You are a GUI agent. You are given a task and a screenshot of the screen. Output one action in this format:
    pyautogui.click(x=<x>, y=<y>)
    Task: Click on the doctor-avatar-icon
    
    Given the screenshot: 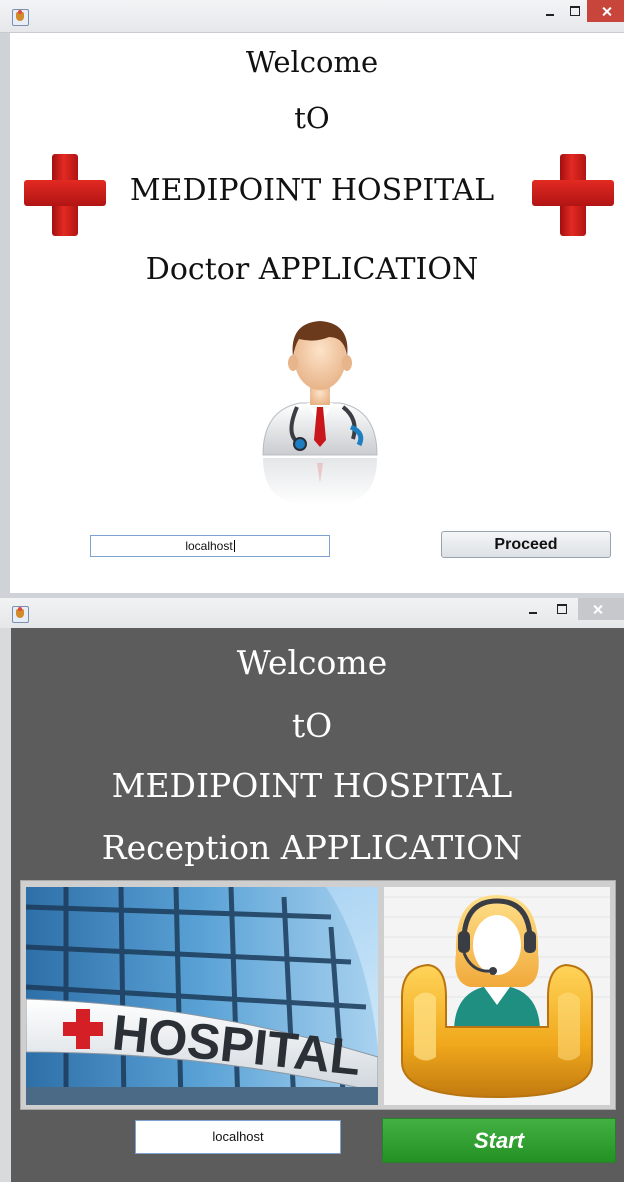 What is the action you would take?
    pyautogui.click(x=320, y=413)
    